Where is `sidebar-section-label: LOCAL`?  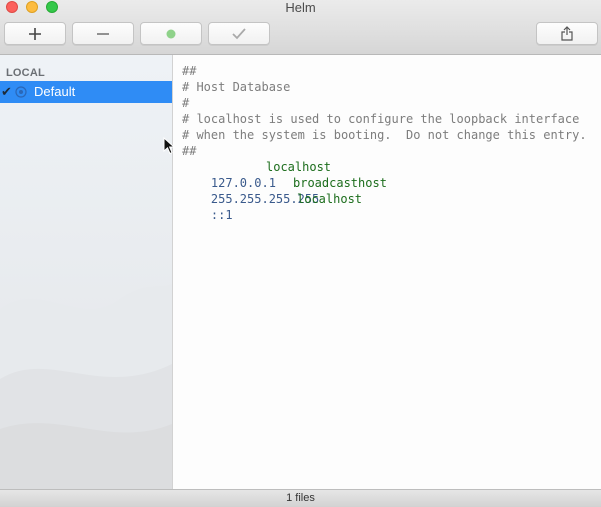 sidebar-section-label: LOCAL is located at coordinates (25, 73).